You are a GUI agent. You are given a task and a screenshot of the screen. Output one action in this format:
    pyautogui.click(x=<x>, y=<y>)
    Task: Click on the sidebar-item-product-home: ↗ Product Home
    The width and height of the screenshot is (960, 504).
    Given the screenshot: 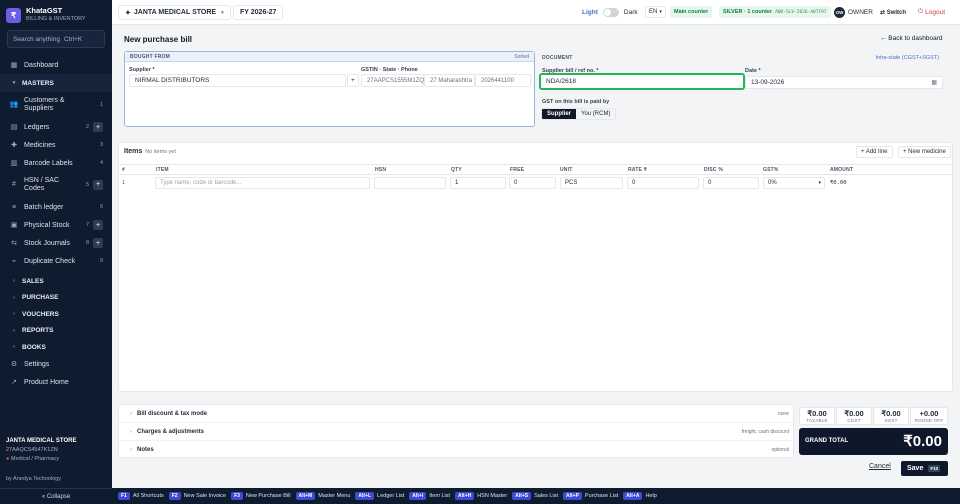 What is the action you would take?
    pyautogui.click(x=56, y=382)
    